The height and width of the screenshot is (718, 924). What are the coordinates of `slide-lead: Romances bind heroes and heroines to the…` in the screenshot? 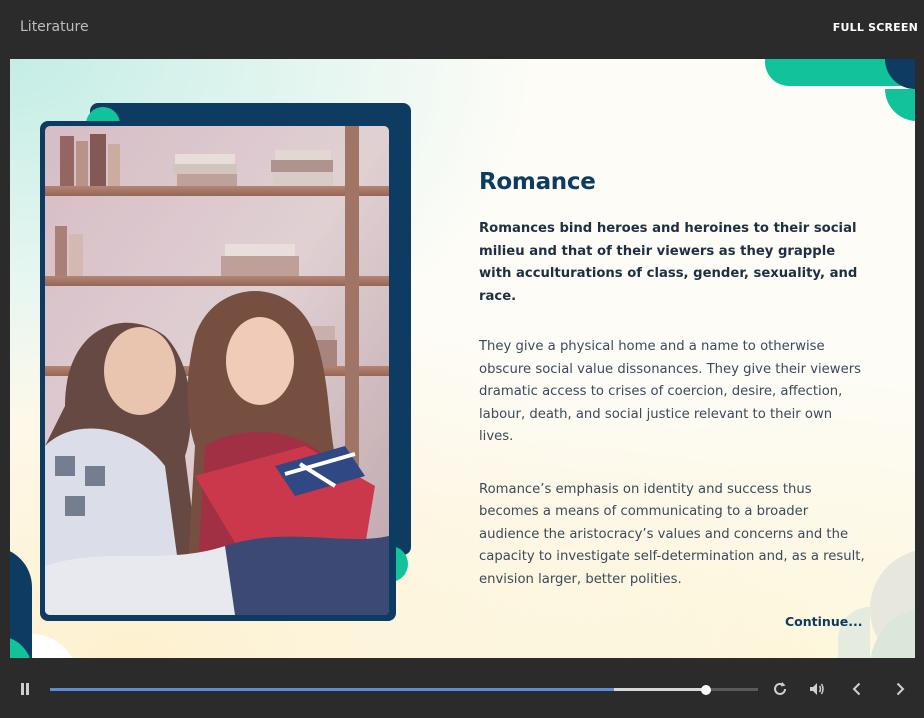 It's located at (668, 262).